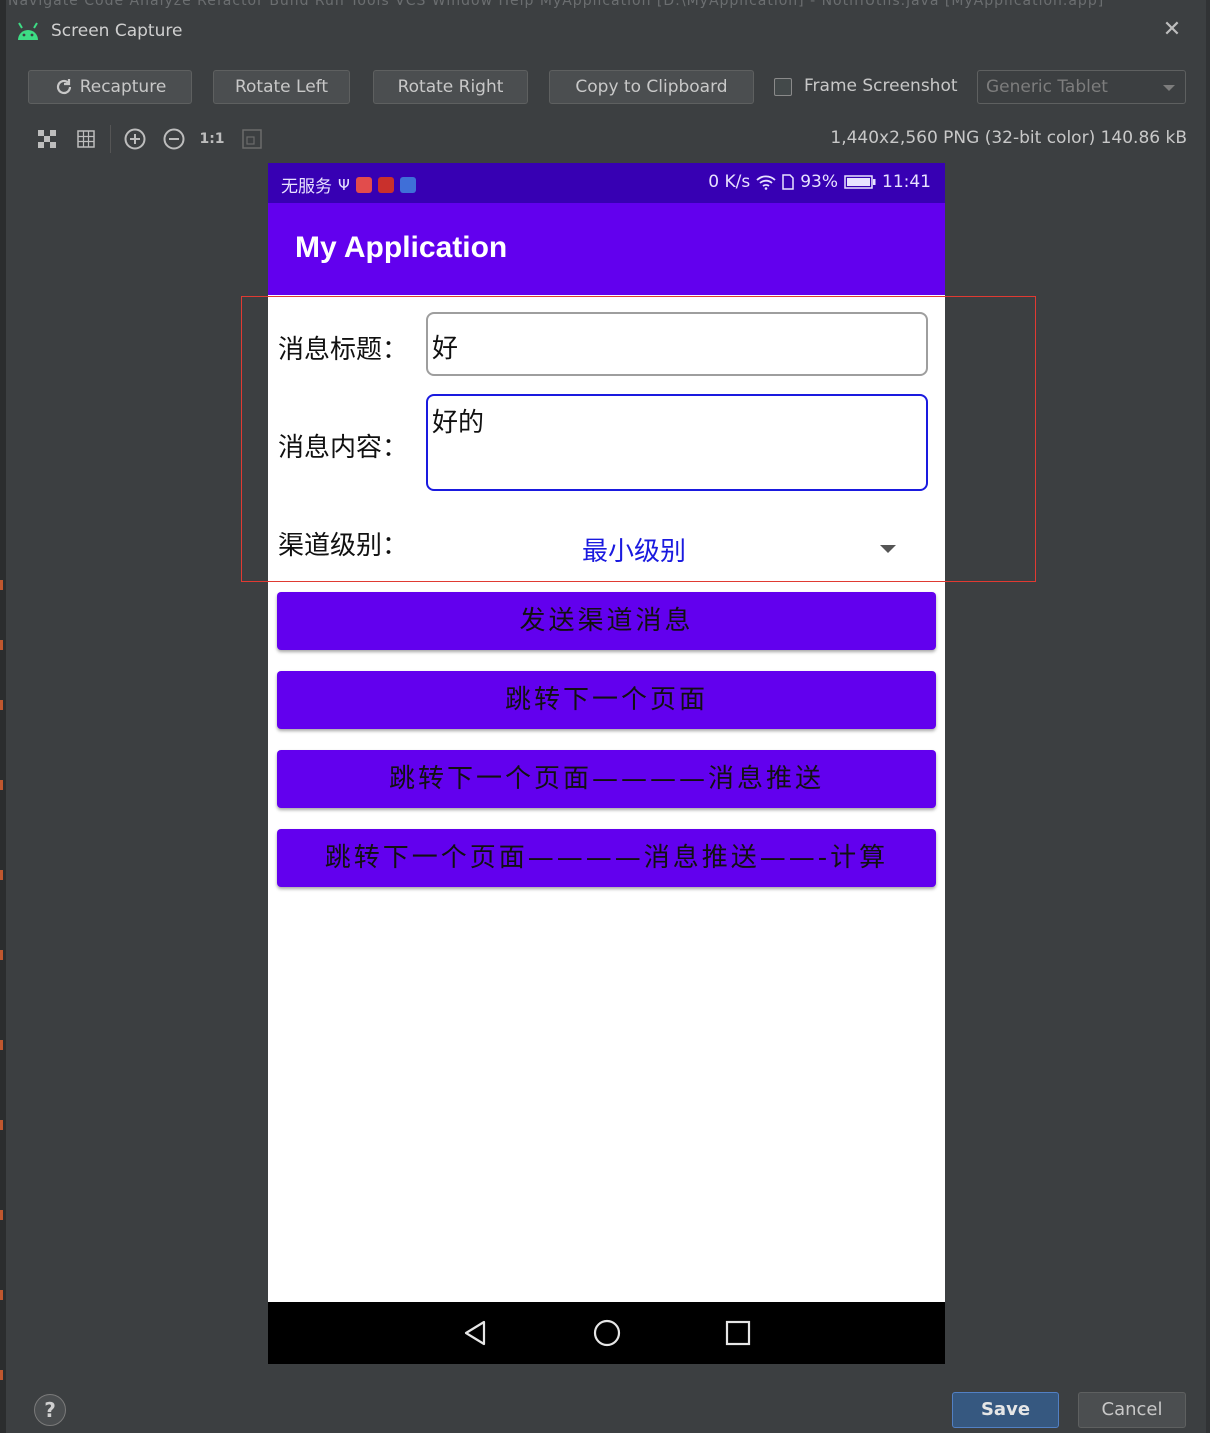 Image resolution: width=1210 pixels, height=1433 pixels. Describe the element at coordinates (606, 249) in the screenshot. I see `app-bar: My Application` at that location.